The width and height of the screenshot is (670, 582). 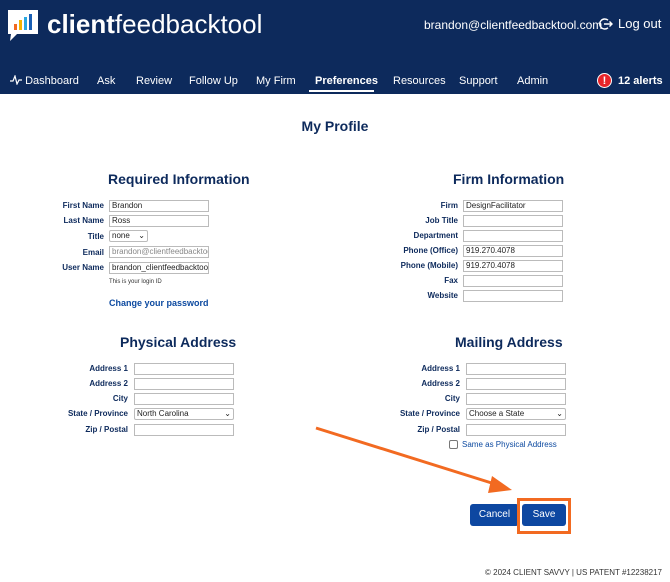 What do you see at coordinates (544, 516) in the screenshot?
I see `save-highlight-box` at bounding box center [544, 516].